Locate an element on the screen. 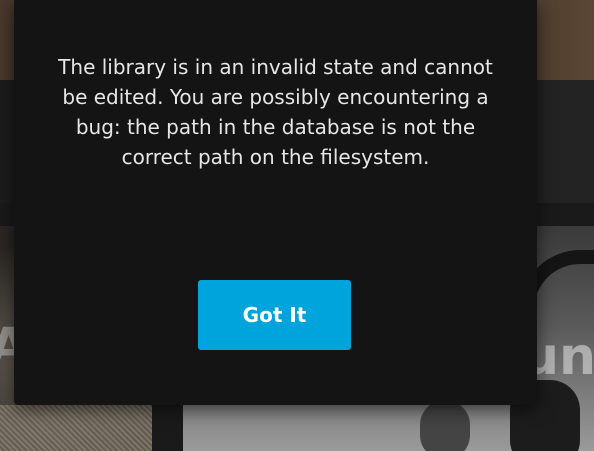 The image size is (594, 451). got-it-button: Got It is located at coordinates (274, 315).